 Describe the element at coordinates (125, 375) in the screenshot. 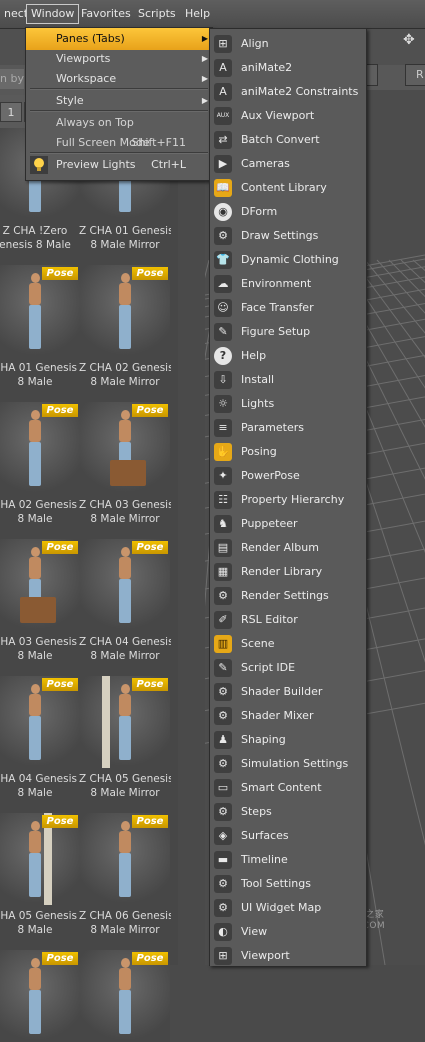

I see `thumbnail-caption: Z CHA 02 Genesis 8 Male Mirror` at that location.